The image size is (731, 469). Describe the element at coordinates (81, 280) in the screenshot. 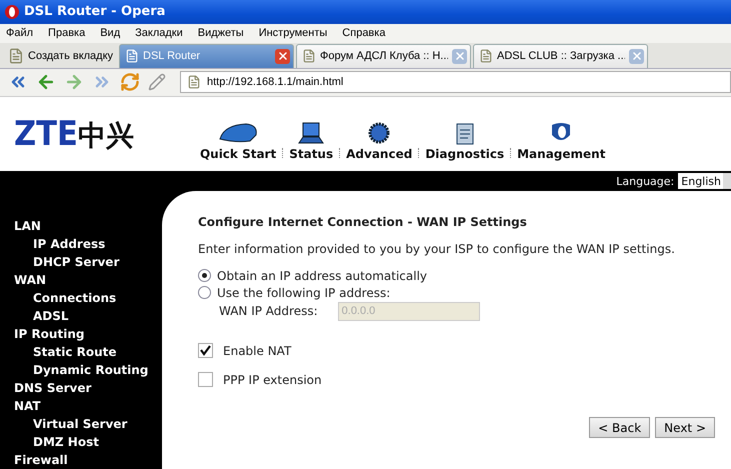

I see `sidebar-item: WAN` at that location.